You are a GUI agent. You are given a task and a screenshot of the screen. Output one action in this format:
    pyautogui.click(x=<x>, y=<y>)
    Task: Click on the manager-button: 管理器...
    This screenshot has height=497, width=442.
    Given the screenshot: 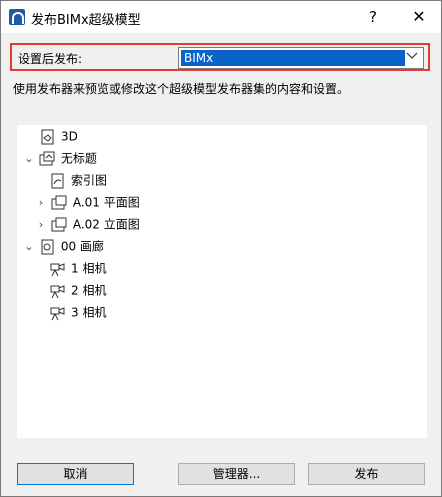 What is the action you would take?
    pyautogui.click(x=236, y=474)
    